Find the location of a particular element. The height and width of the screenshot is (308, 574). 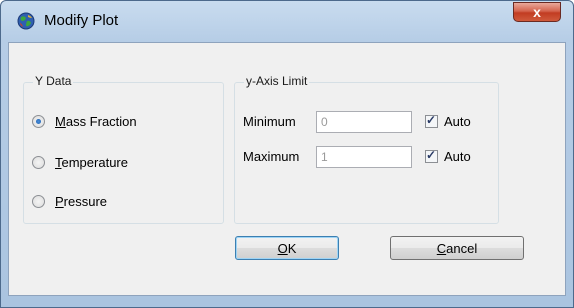

radio-label-pressure: Pressure is located at coordinates (81, 201).